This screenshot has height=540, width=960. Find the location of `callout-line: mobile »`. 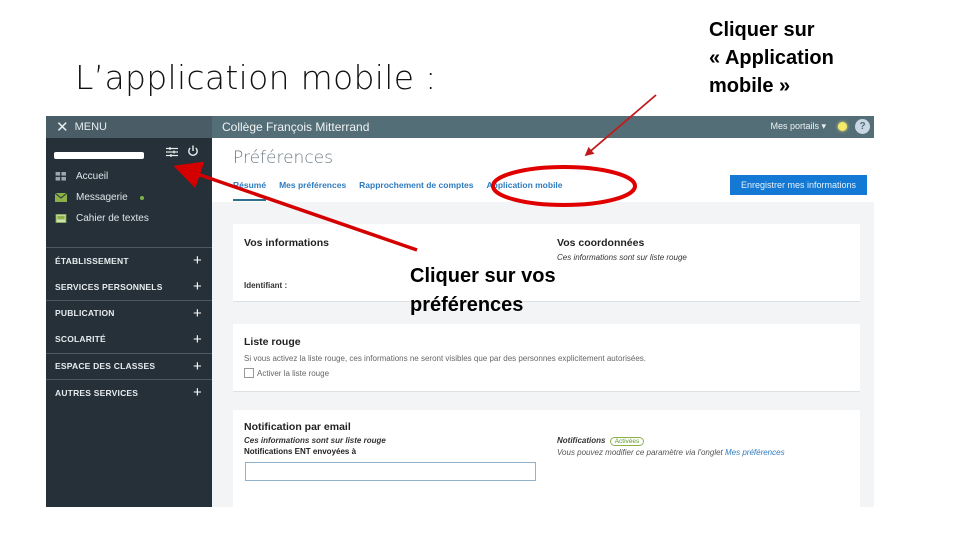

callout-line: mobile » is located at coordinates (750, 86).